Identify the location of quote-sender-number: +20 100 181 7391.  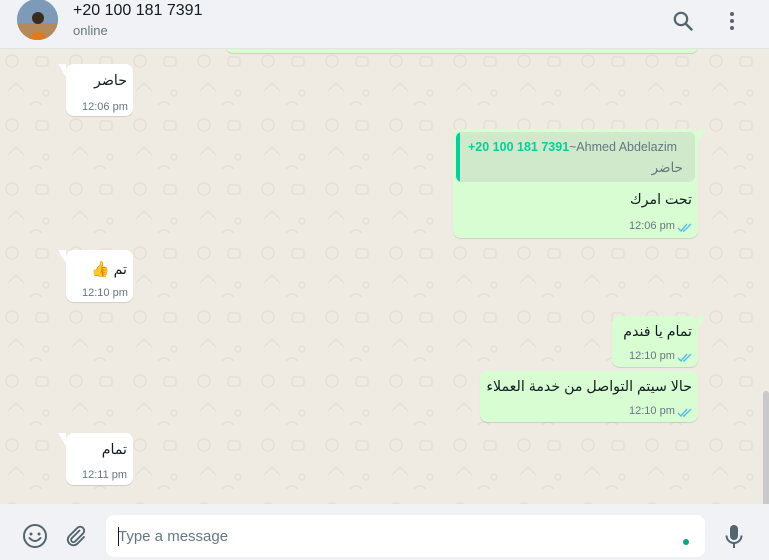
(519, 147).